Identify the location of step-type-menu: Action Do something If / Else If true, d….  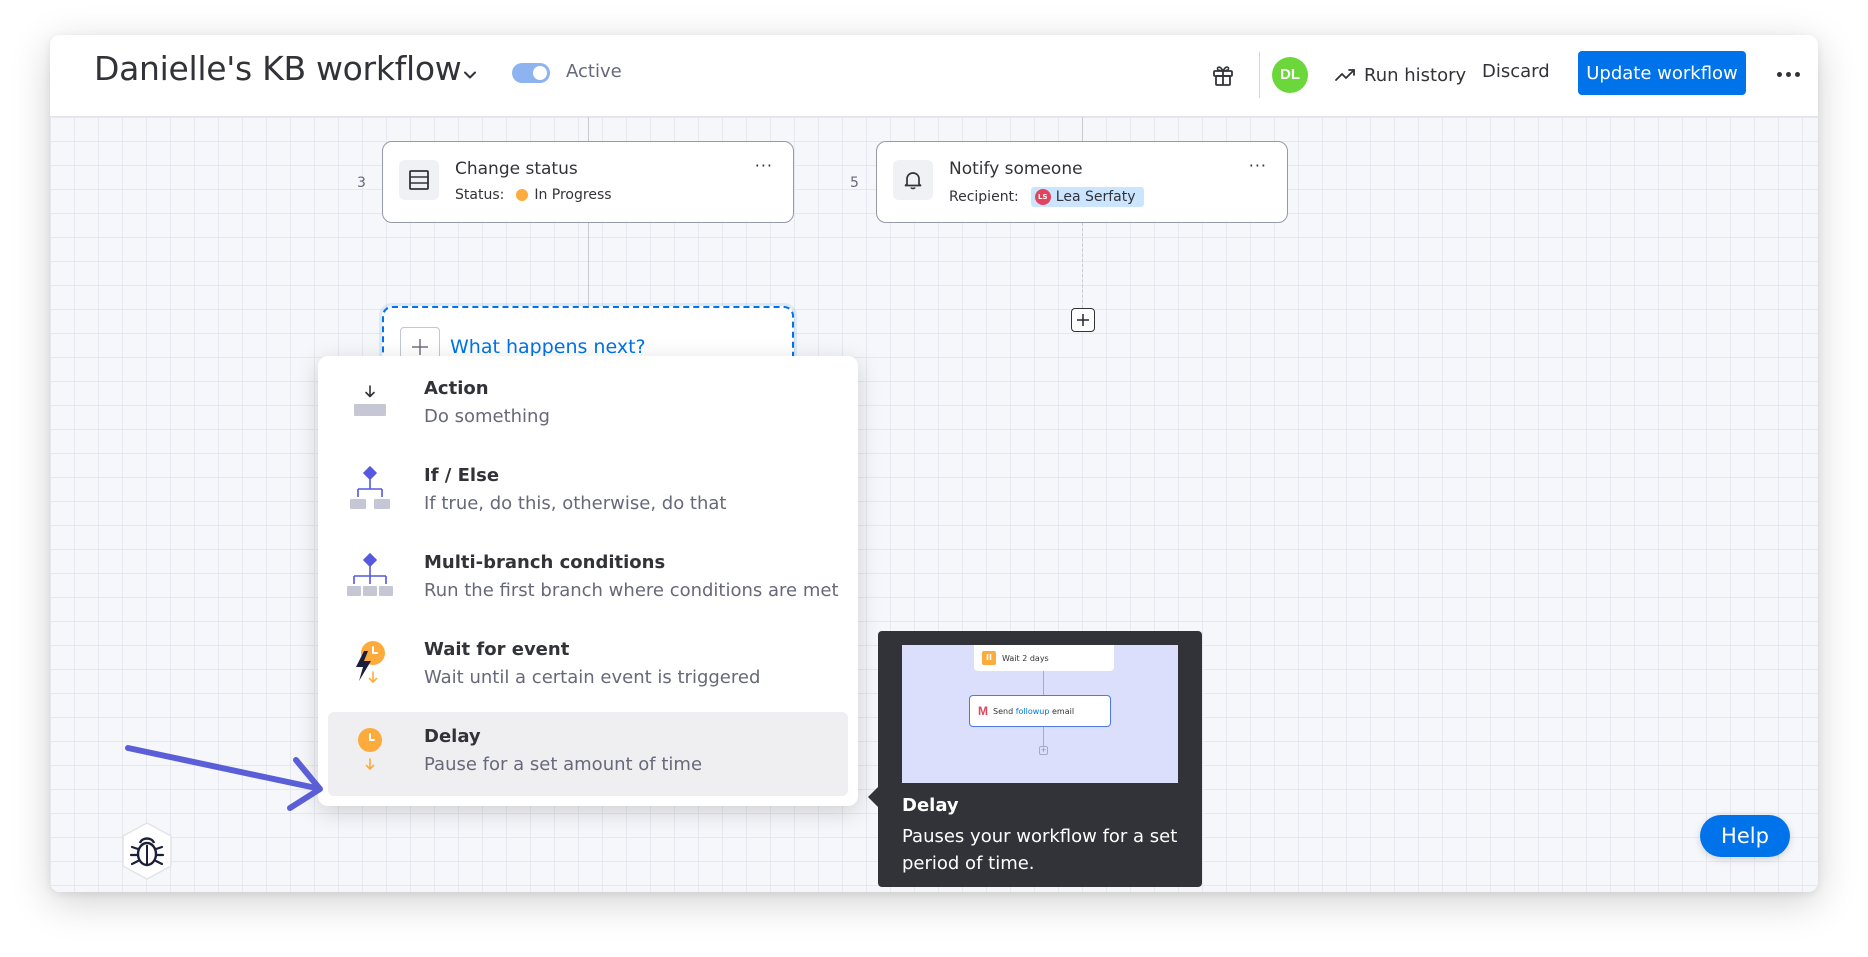
(588, 581).